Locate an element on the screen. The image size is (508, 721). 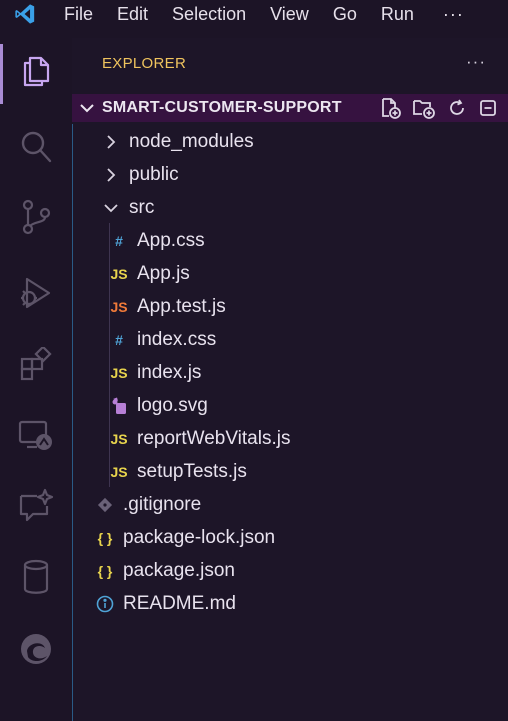
tree-item-label: node_modules is located at coordinates (191, 141).